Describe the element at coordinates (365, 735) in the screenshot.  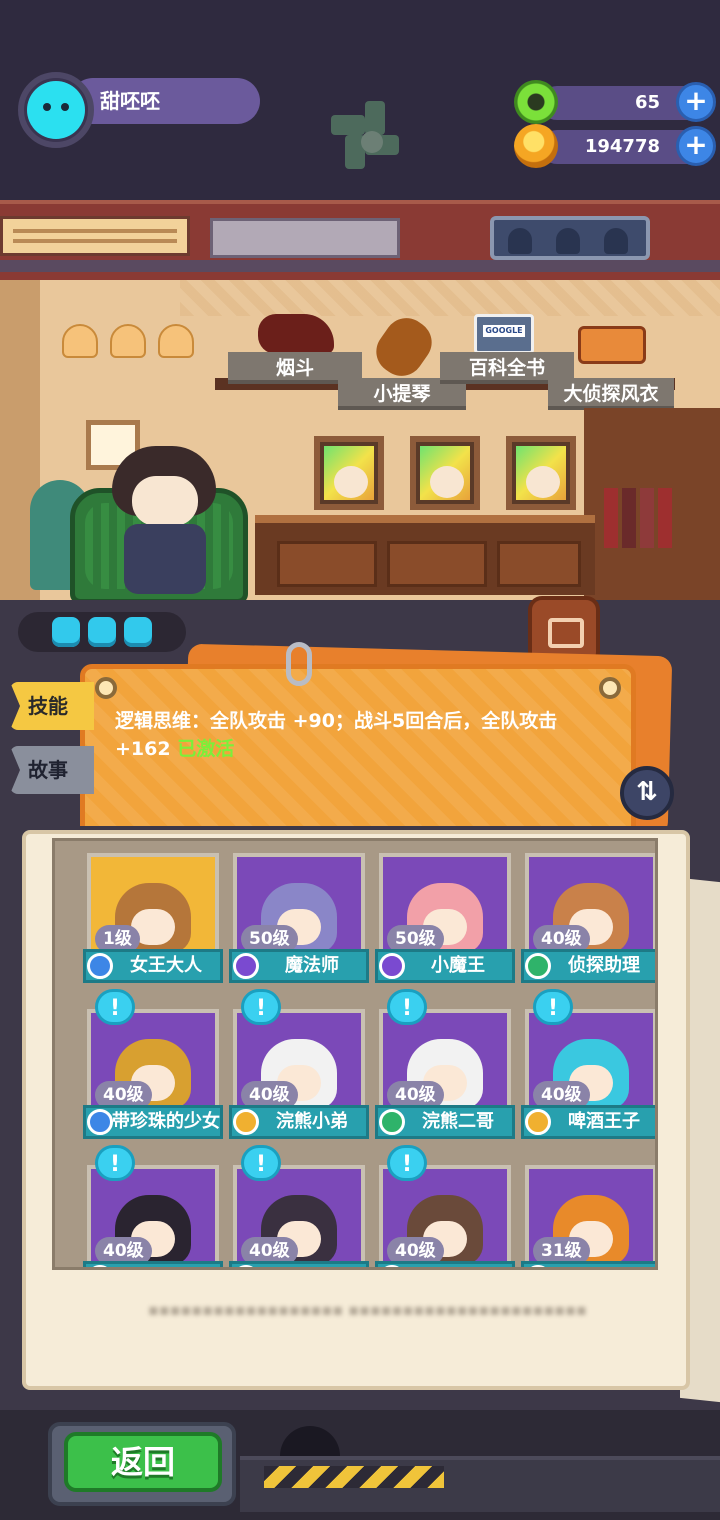
I see `skill-description: 逻辑思维：全队攻击 +90；战斗5回合后，全队攻击 +162 已激活` at that location.